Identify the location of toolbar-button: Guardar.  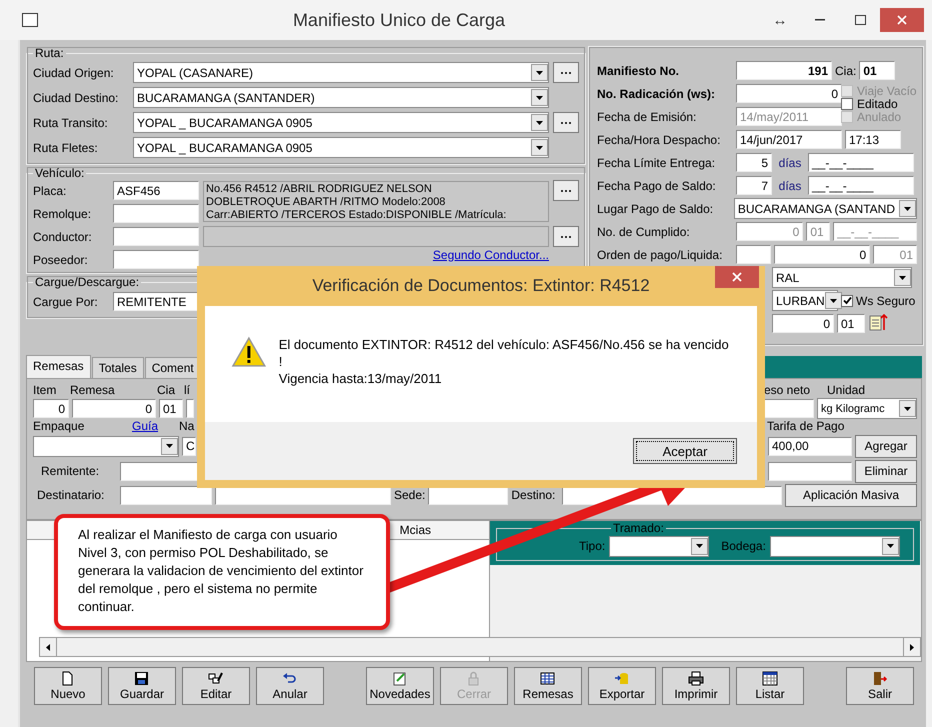
(142, 686).